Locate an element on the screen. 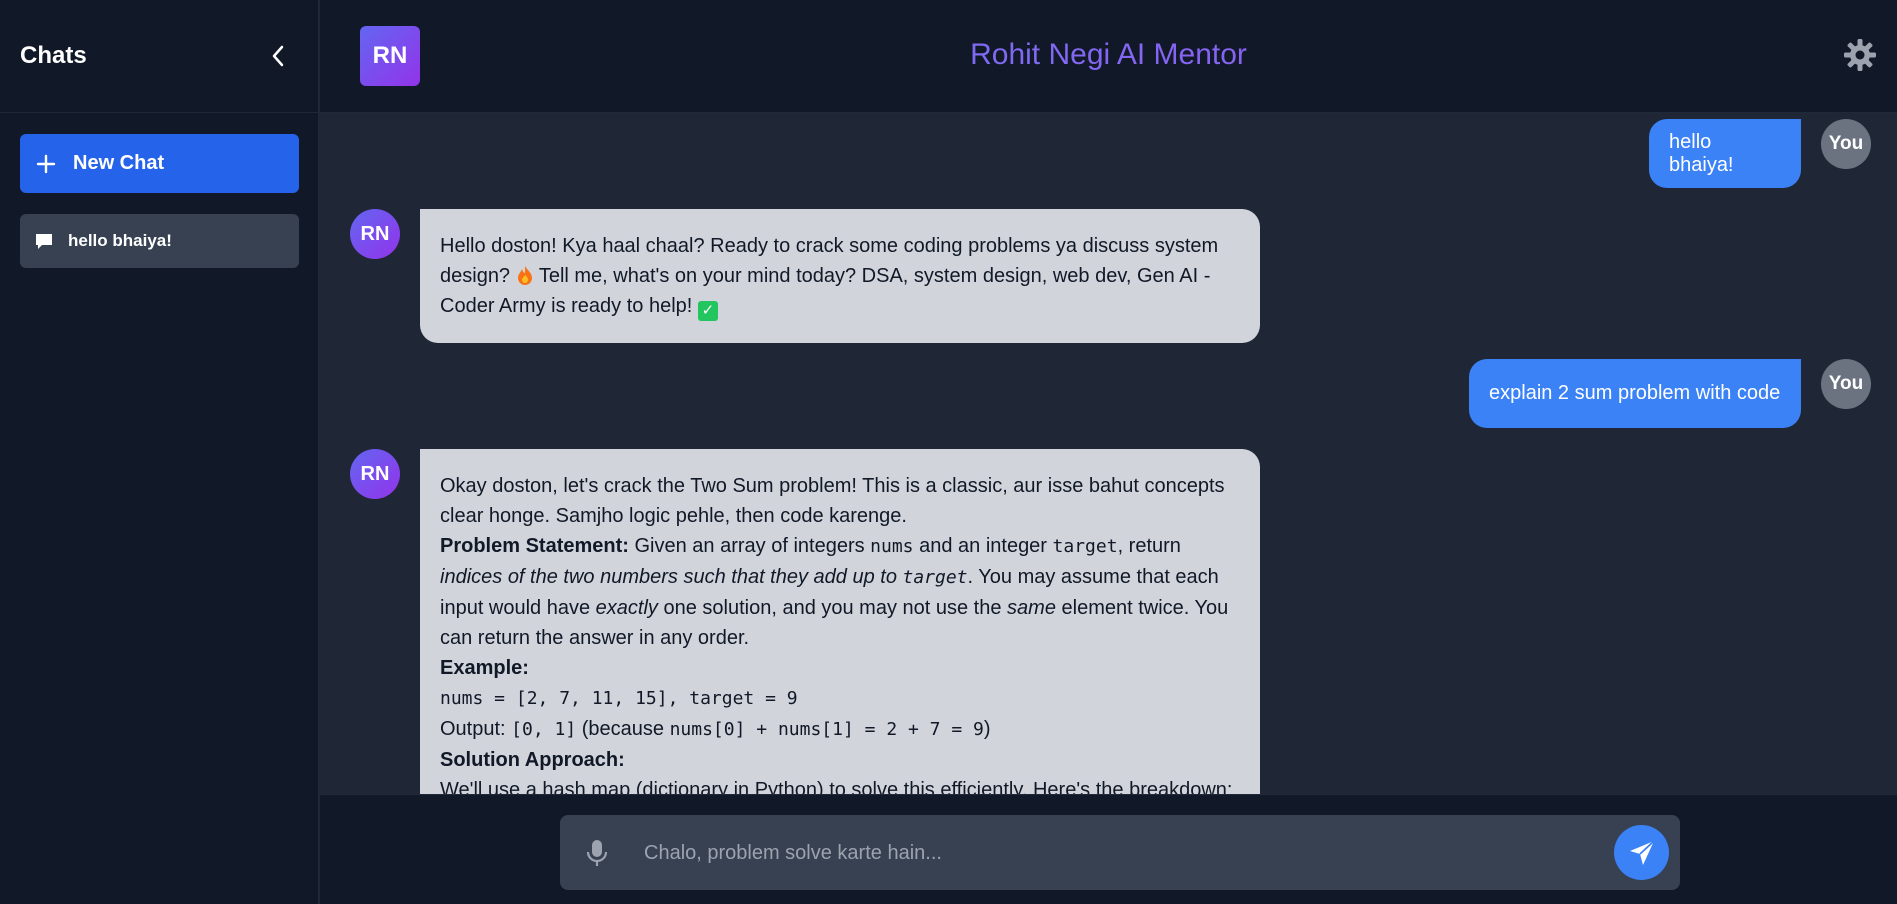  gear-icon is located at coordinates (1860, 55).